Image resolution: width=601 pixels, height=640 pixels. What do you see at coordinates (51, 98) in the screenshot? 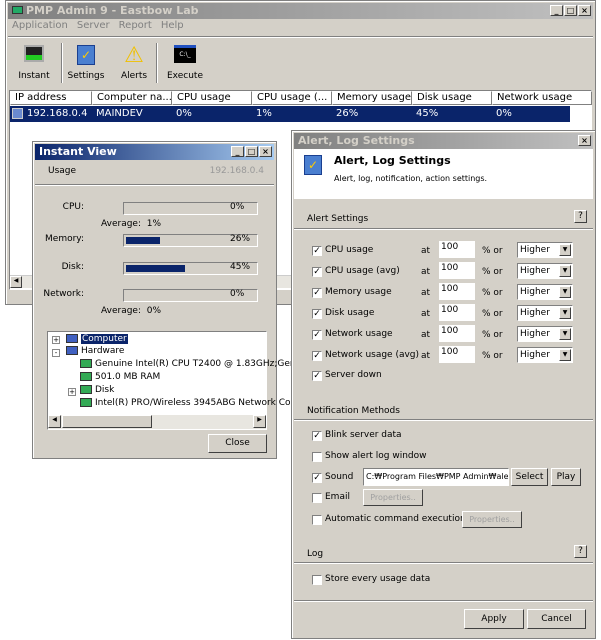
I see `col-ip: IP address` at bounding box center [51, 98].